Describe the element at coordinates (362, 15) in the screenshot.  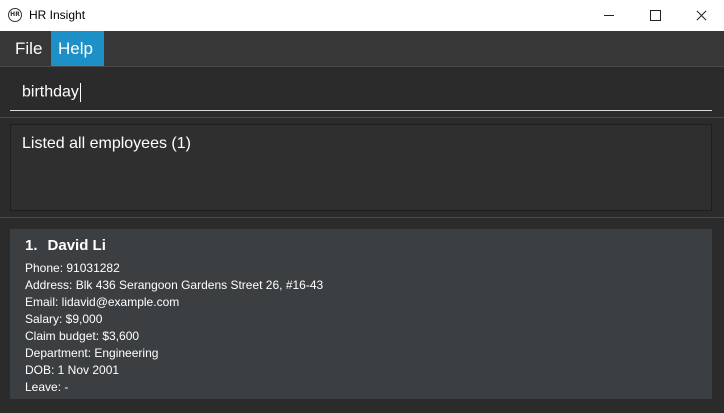
I see `title-bar: HR HR Insight` at that location.